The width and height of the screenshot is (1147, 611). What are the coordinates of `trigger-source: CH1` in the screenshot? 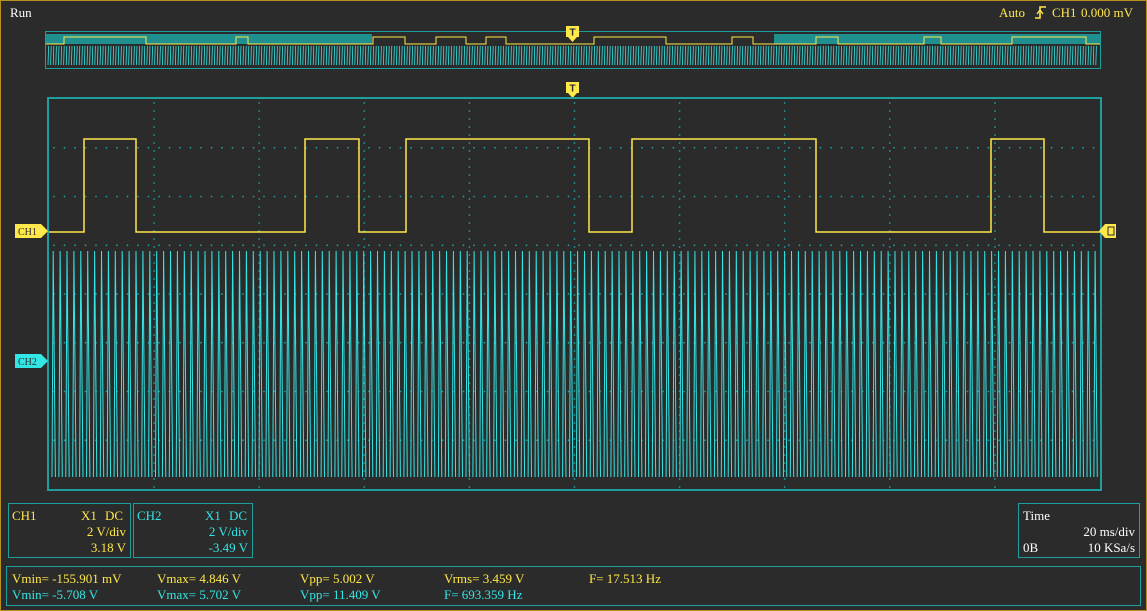 It's located at (1064, 13).